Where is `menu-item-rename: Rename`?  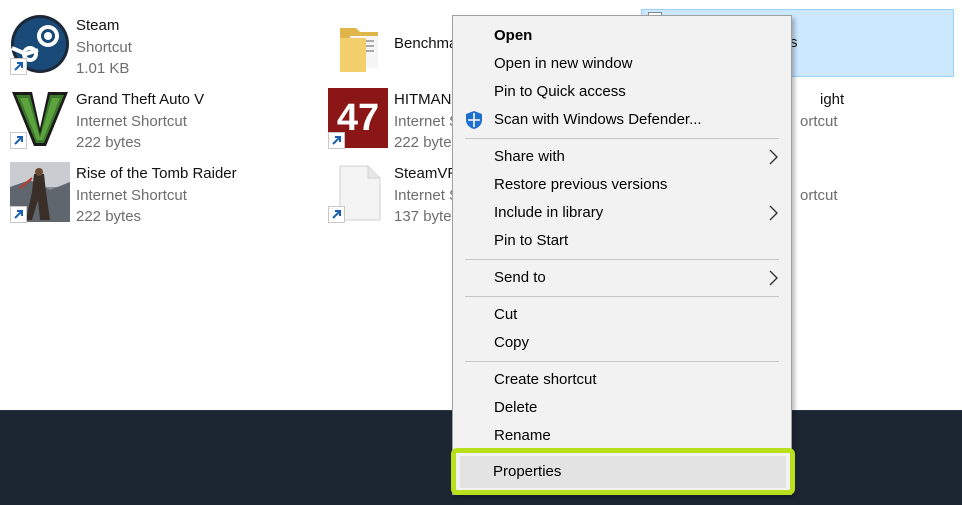 menu-item-rename: Rename is located at coordinates (622, 436).